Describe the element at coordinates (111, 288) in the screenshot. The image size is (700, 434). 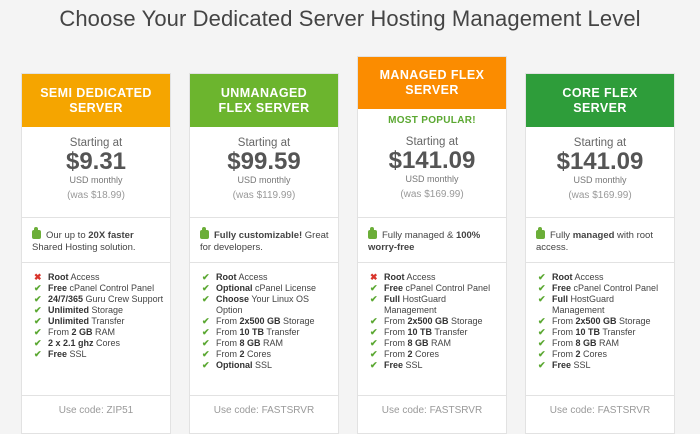
I see `feature-text: cPanel Control Panel` at that location.